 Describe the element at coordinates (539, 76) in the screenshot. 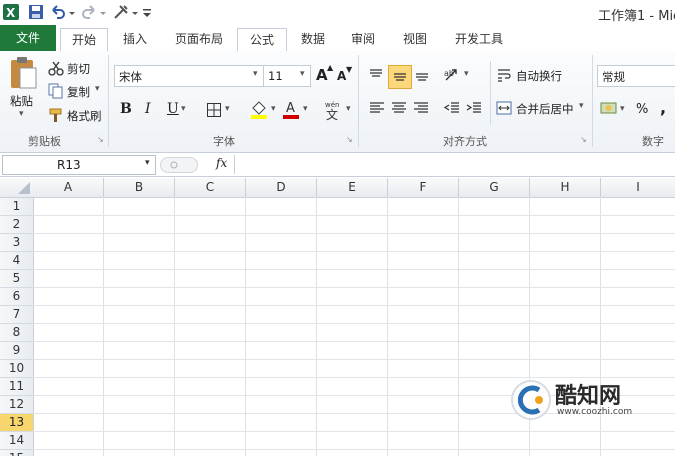

I see `wrap-text-button: 自动换行` at that location.